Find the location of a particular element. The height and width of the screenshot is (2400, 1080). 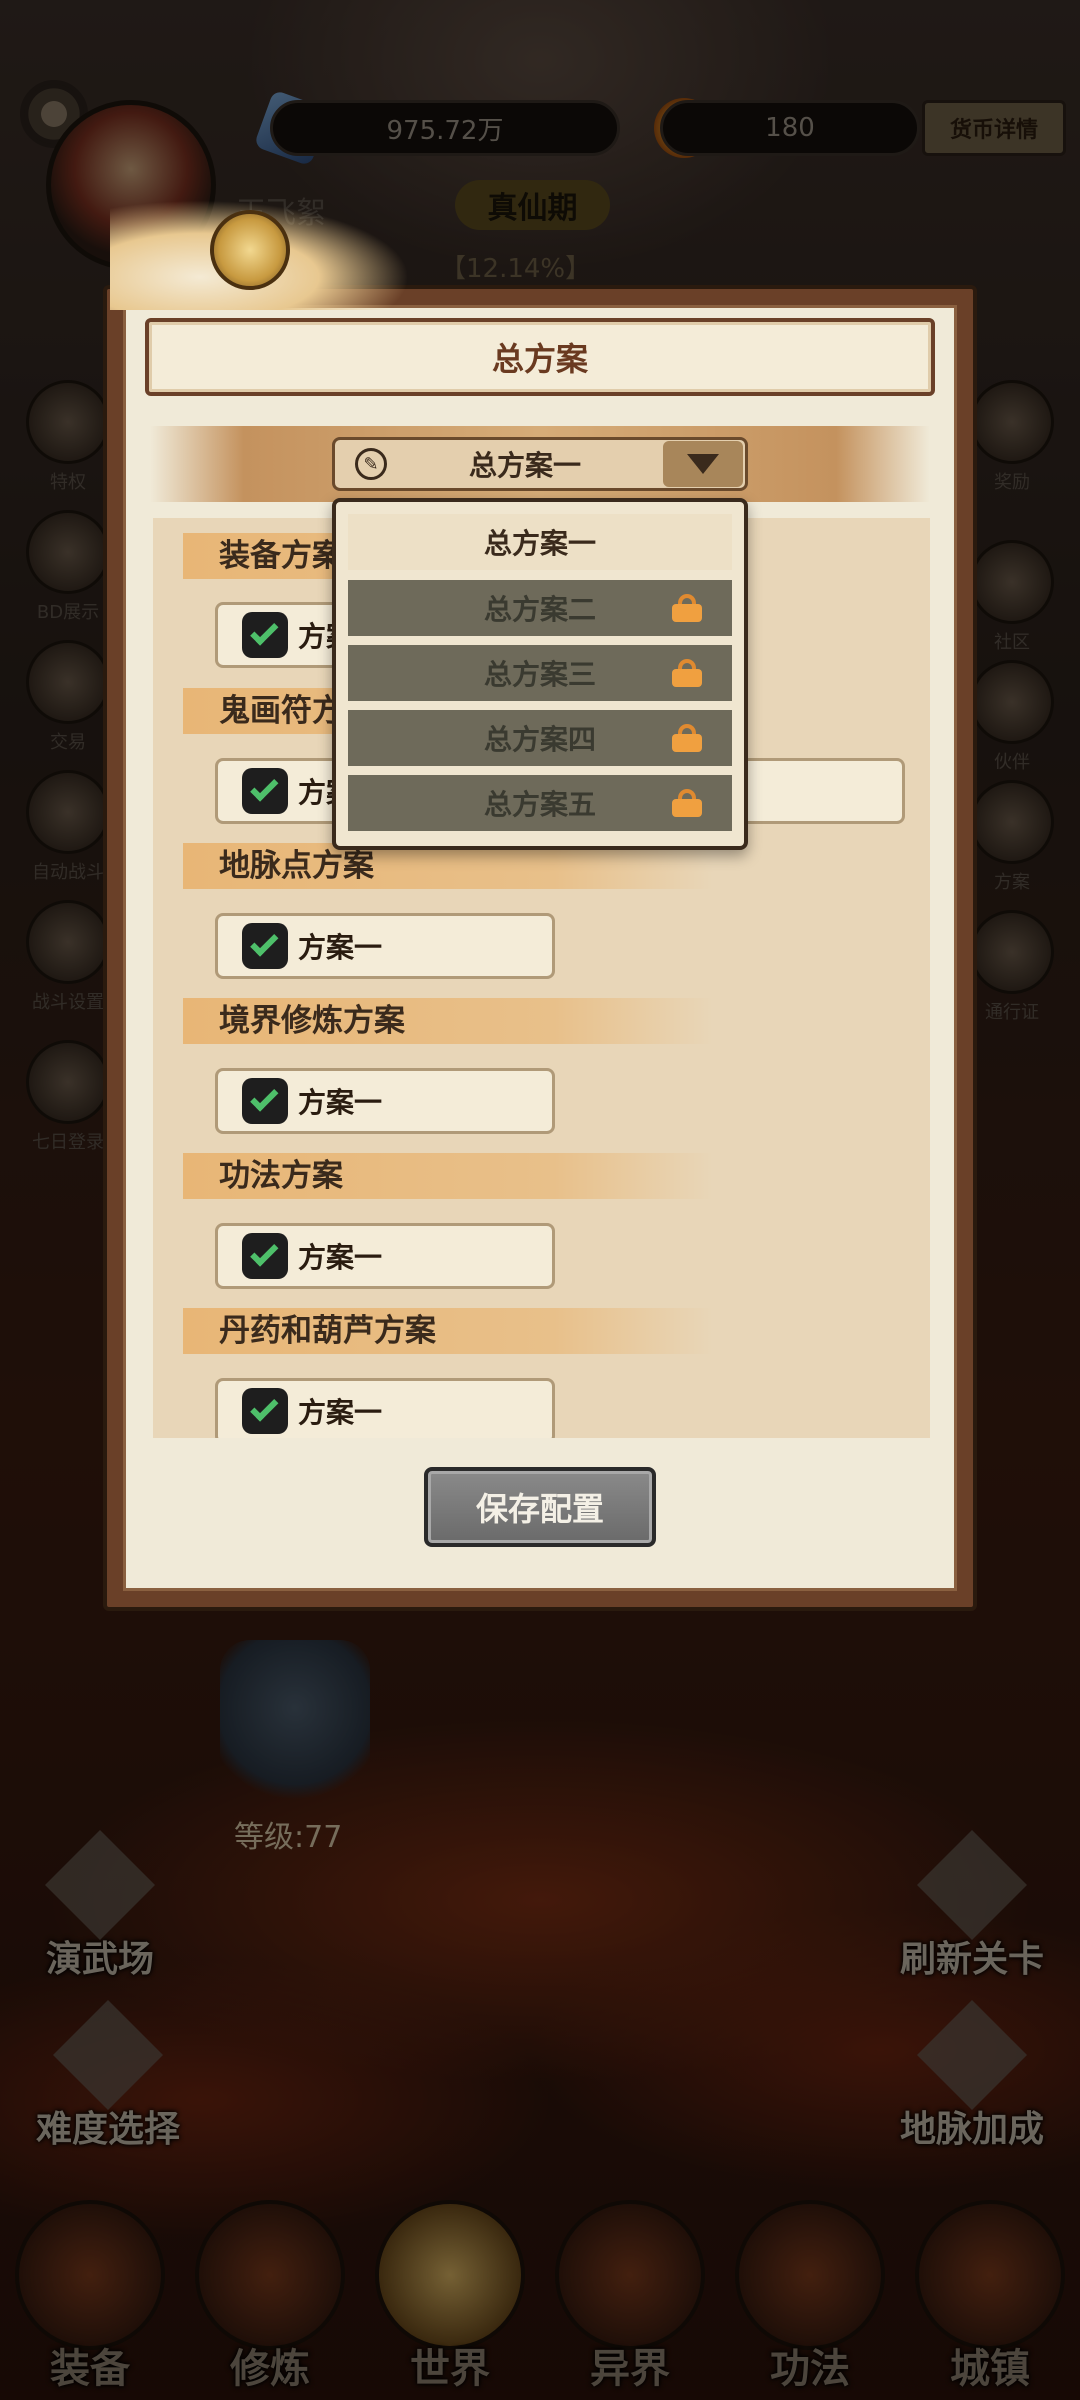

modal-title: 总方案 is located at coordinates (539, 359).